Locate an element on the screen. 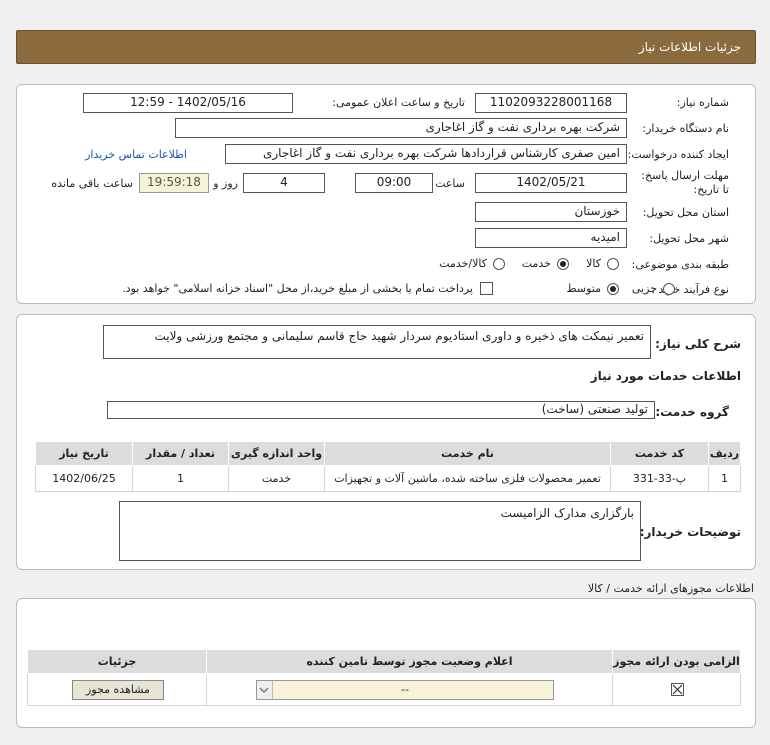 The width and height of the screenshot is (770, 745). cell-qty: 1 is located at coordinates (180, 478).